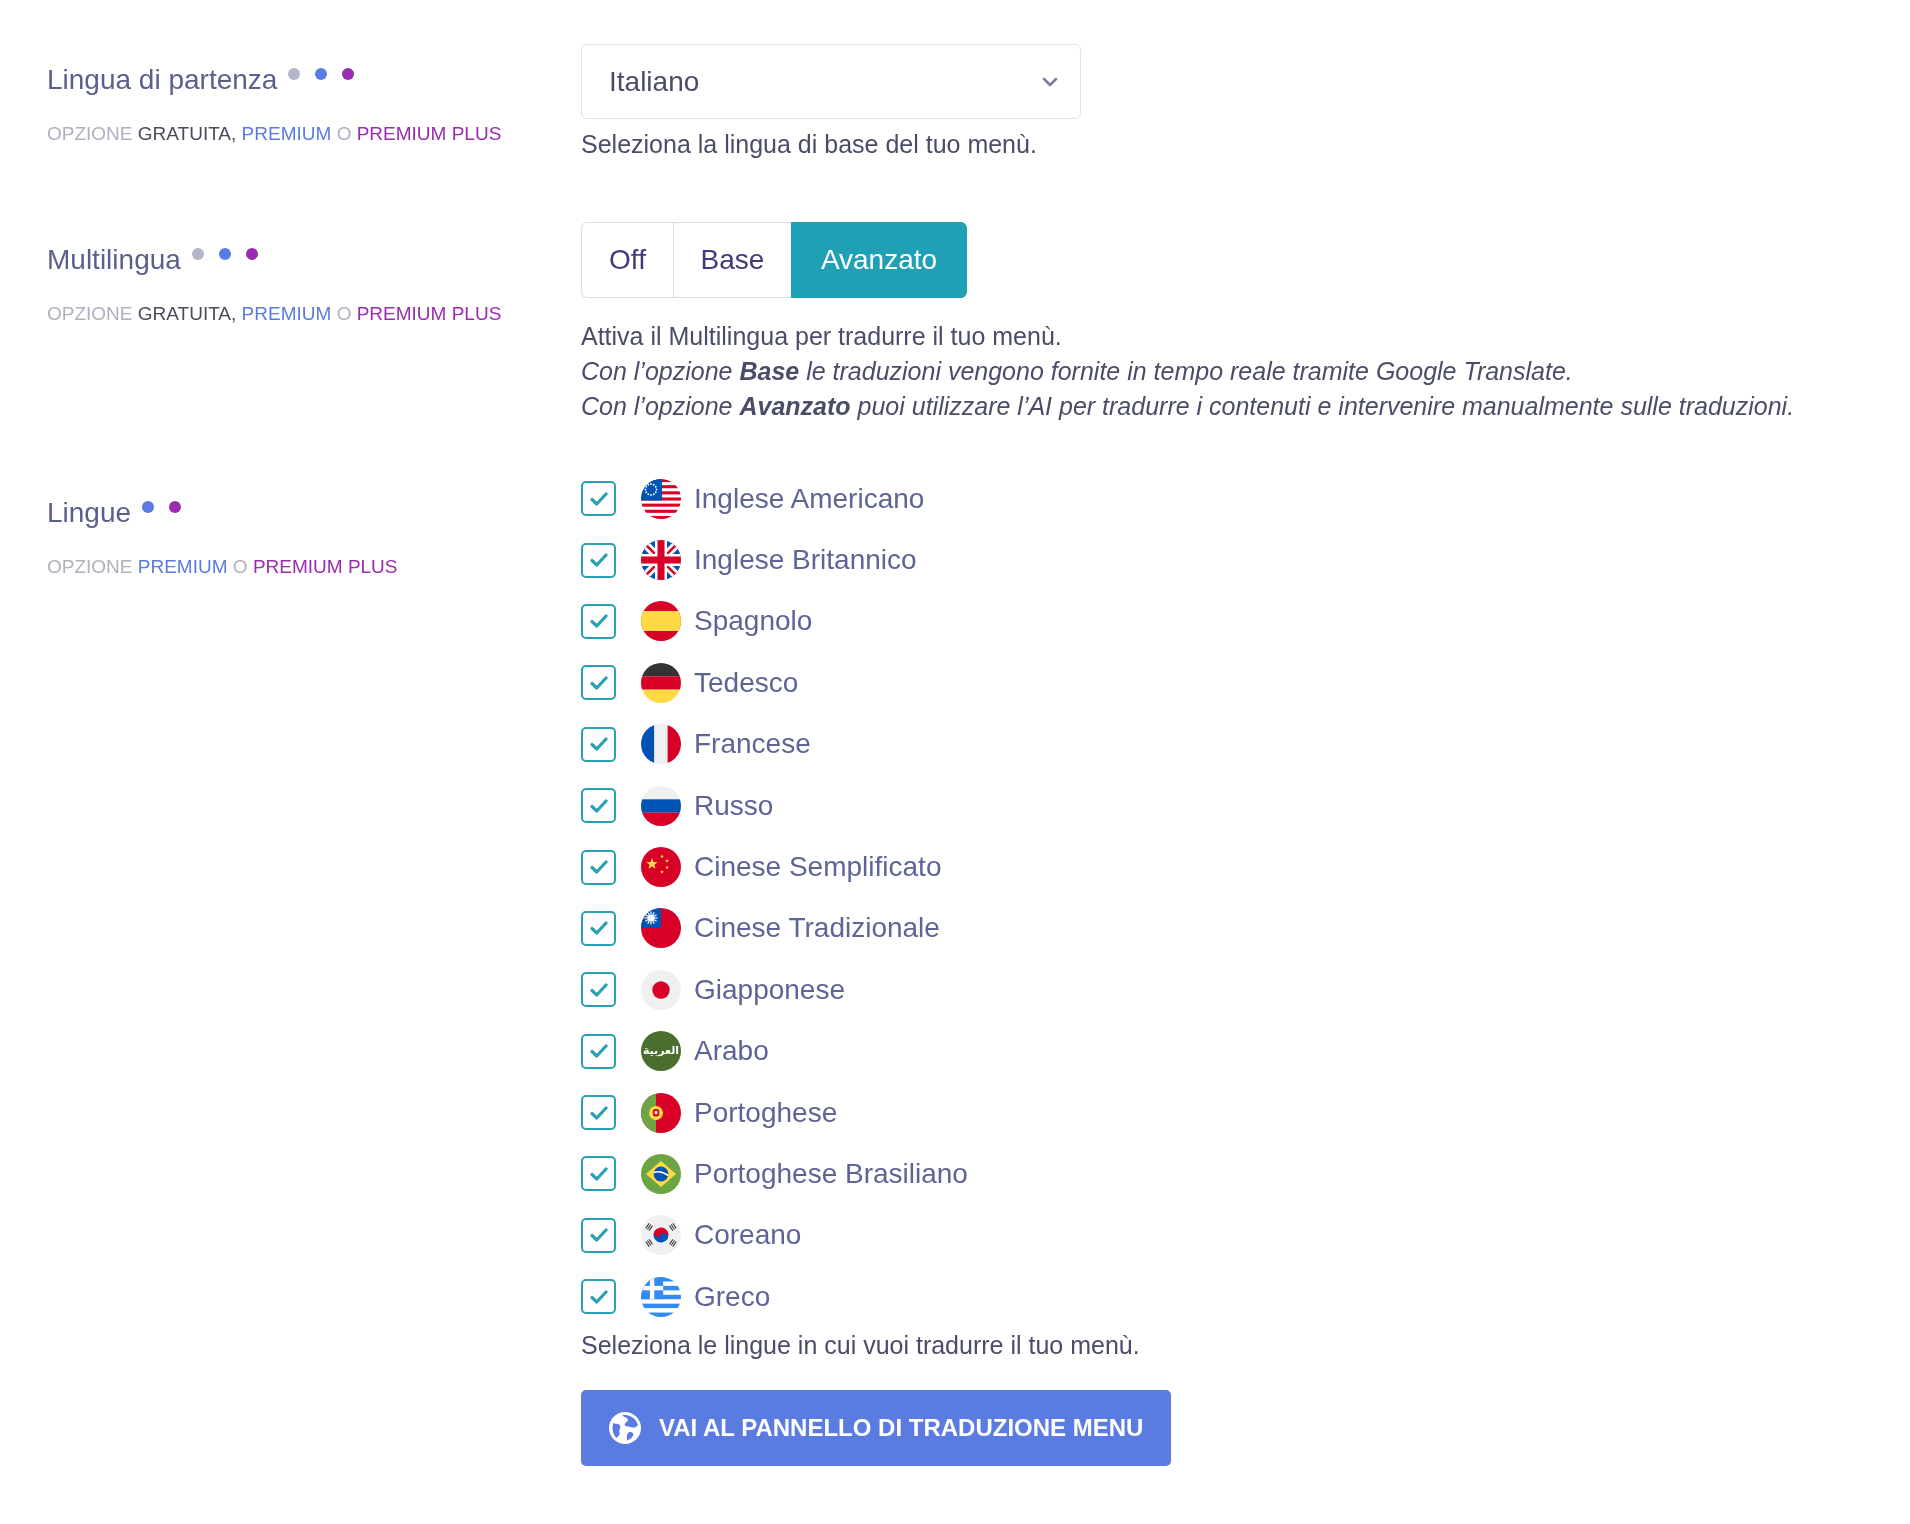 Image resolution: width=1910 pixels, height=1524 pixels. Describe the element at coordinates (661, 1112) in the screenshot. I see `portugal-flag-icon` at that location.